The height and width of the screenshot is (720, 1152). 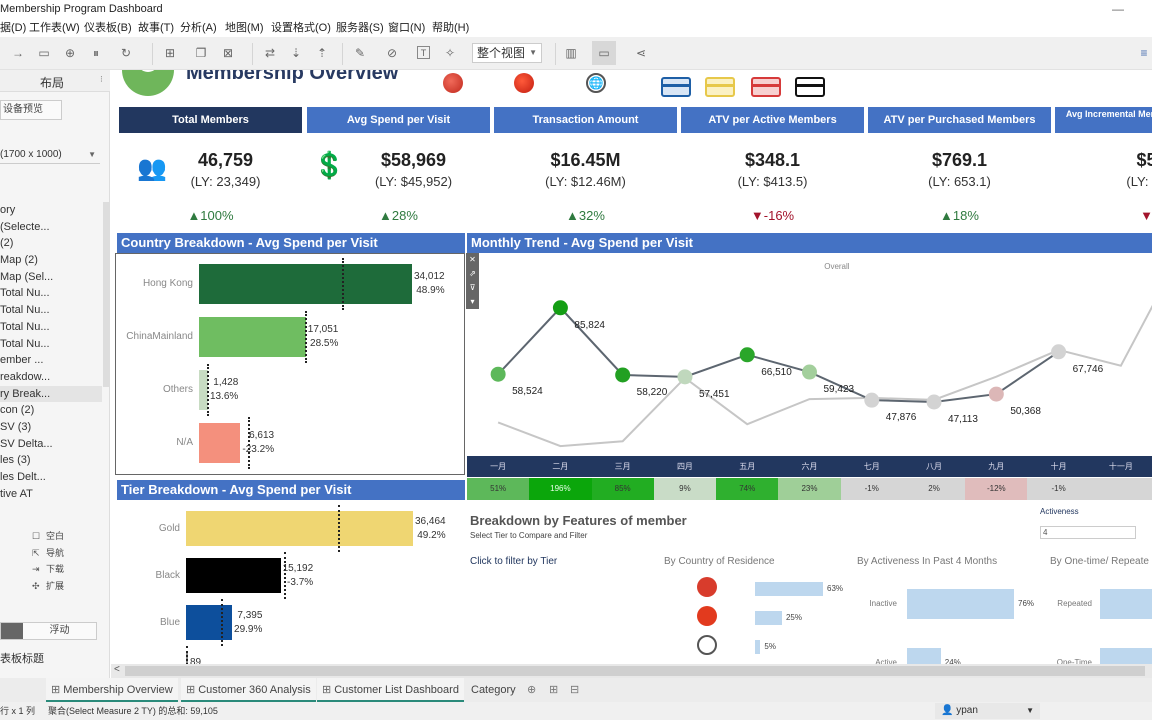 I want to click on list-scrollbar, so click(x=106, y=294).